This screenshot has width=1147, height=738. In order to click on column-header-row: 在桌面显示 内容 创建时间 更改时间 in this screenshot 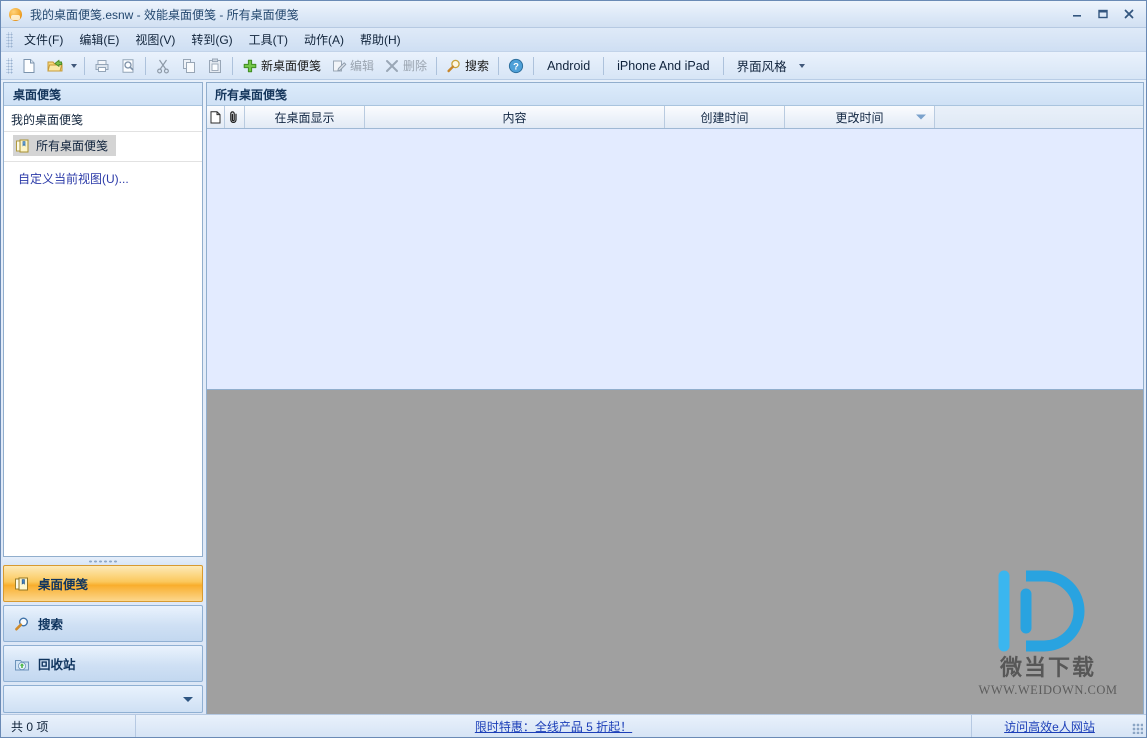, I will do `click(675, 117)`.